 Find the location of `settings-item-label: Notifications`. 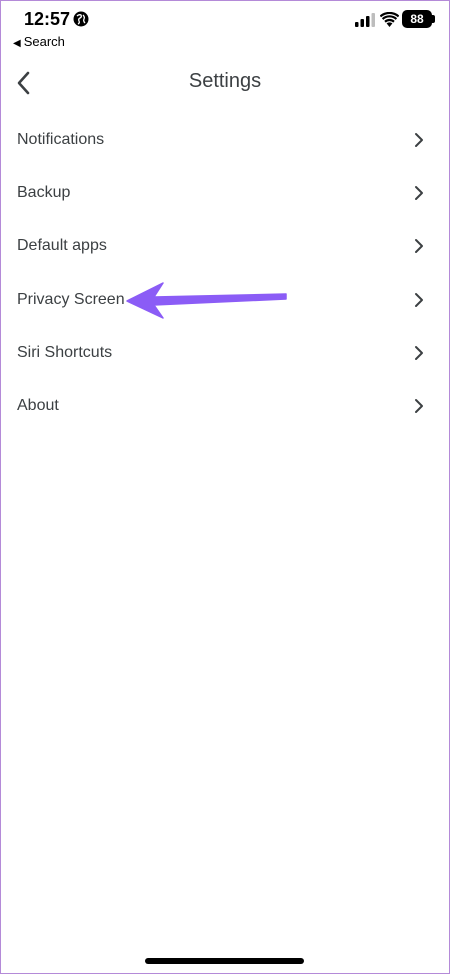

settings-item-label: Notifications is located at coordinates (61, 139).